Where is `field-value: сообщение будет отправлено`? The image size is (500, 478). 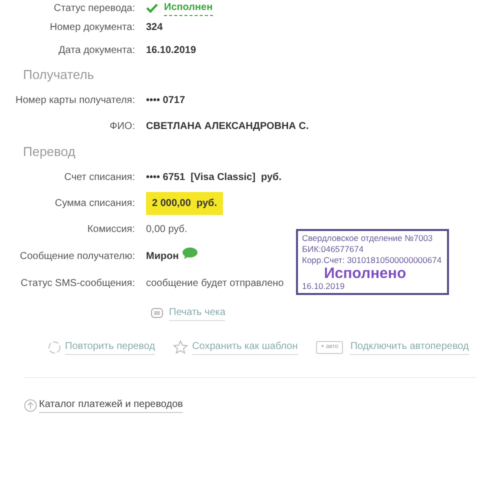
field-value: сообщение будет отправлено is located at coordinates (215, 283).